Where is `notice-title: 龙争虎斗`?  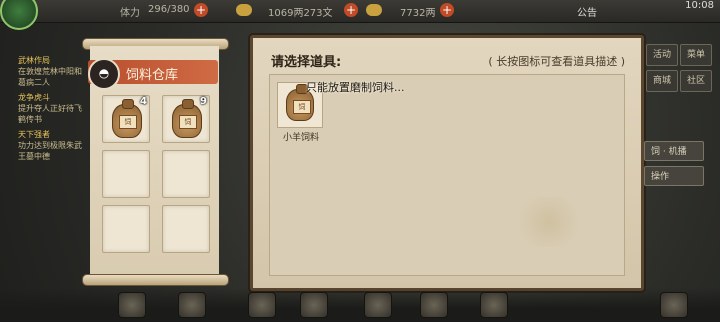
notice-title: 龙争虎斗 is located at coordinates (34, 97).